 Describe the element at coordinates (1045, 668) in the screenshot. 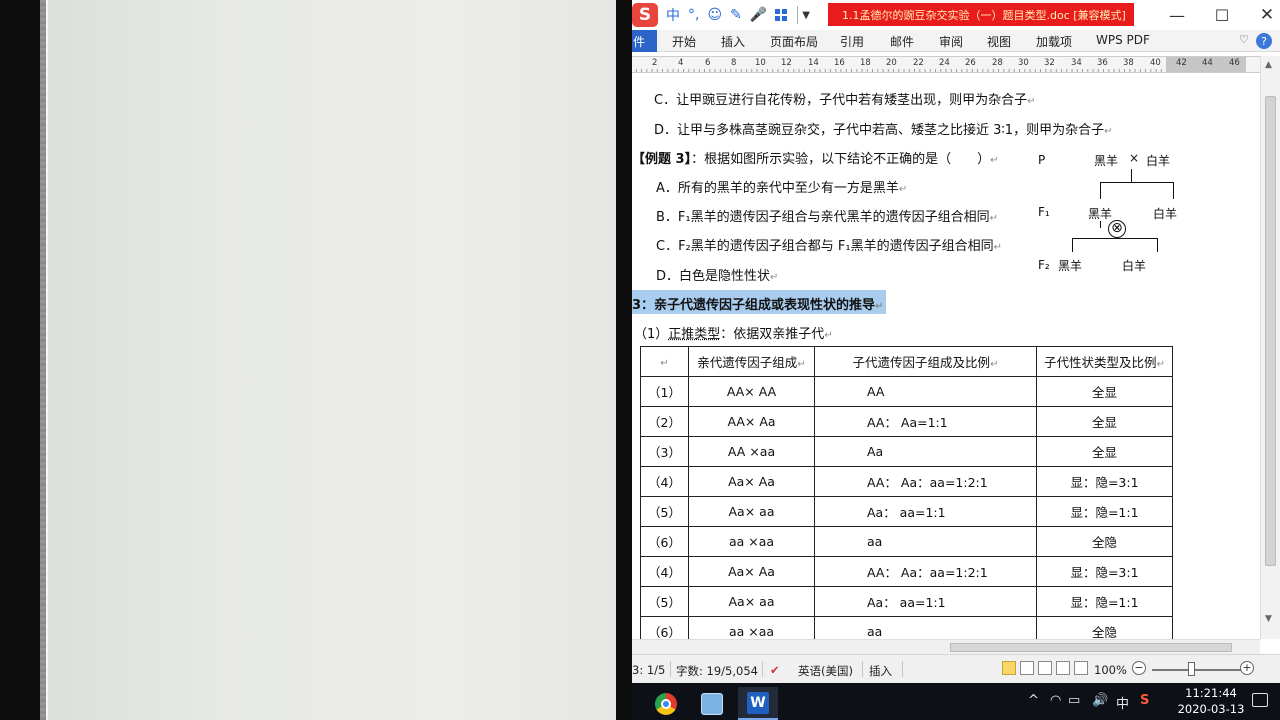

I see `web-view-button` at that location.